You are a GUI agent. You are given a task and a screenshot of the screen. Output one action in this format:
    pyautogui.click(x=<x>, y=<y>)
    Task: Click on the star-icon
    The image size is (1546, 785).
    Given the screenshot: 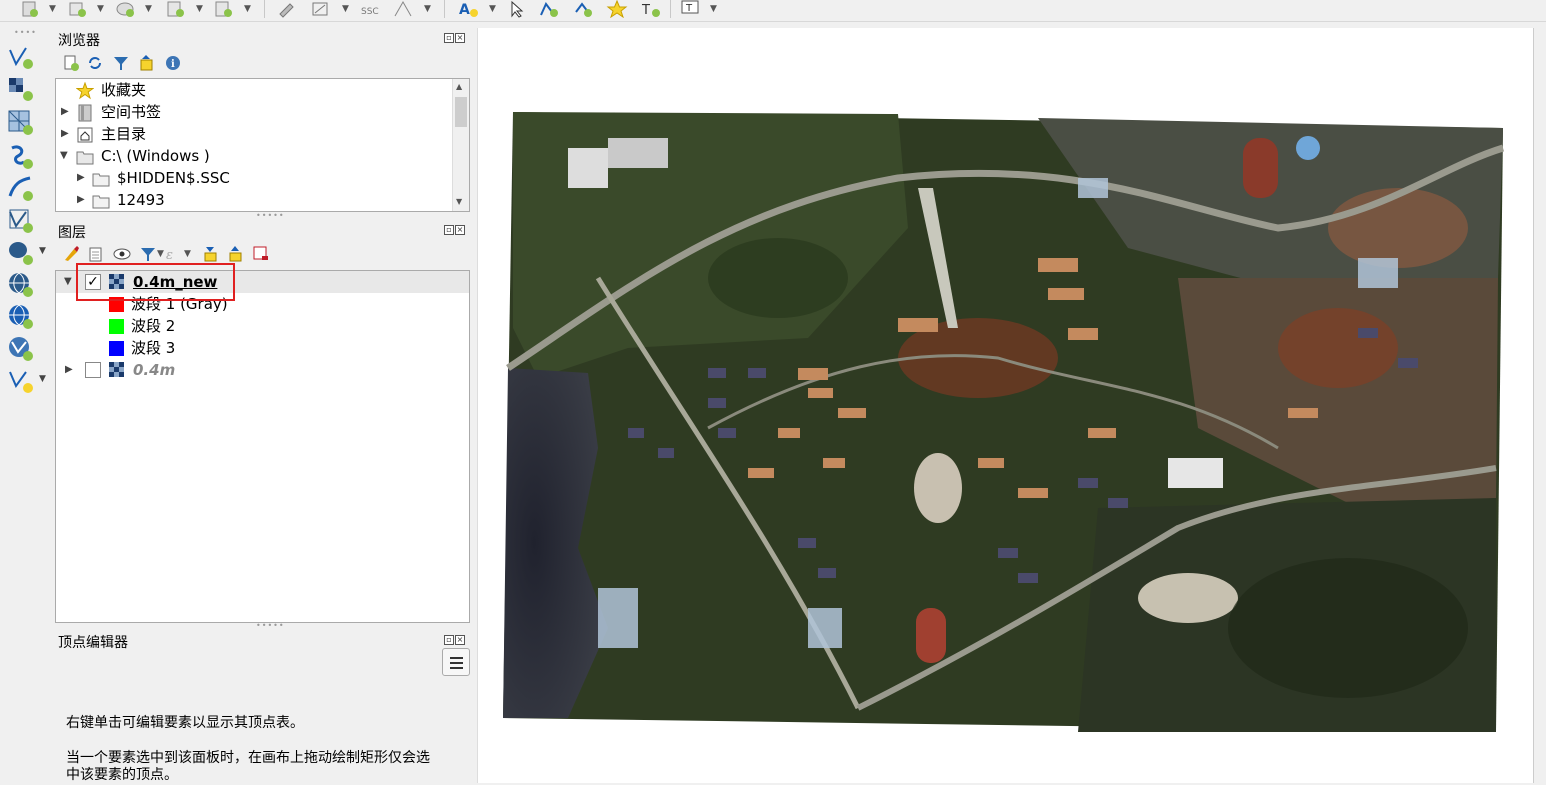 What is the action you would take?
    pyautogui.click(x=85, y=90)
    